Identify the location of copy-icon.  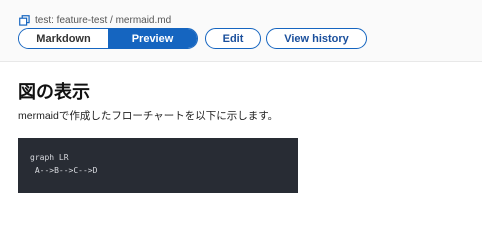
(24, 20).